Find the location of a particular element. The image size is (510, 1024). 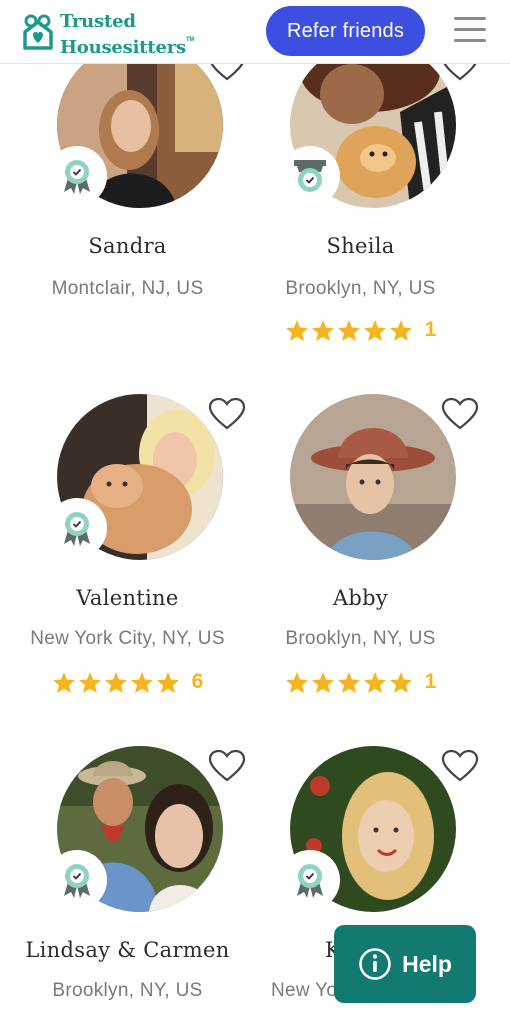

house-logo-icon is located at coordinates (38, 32).